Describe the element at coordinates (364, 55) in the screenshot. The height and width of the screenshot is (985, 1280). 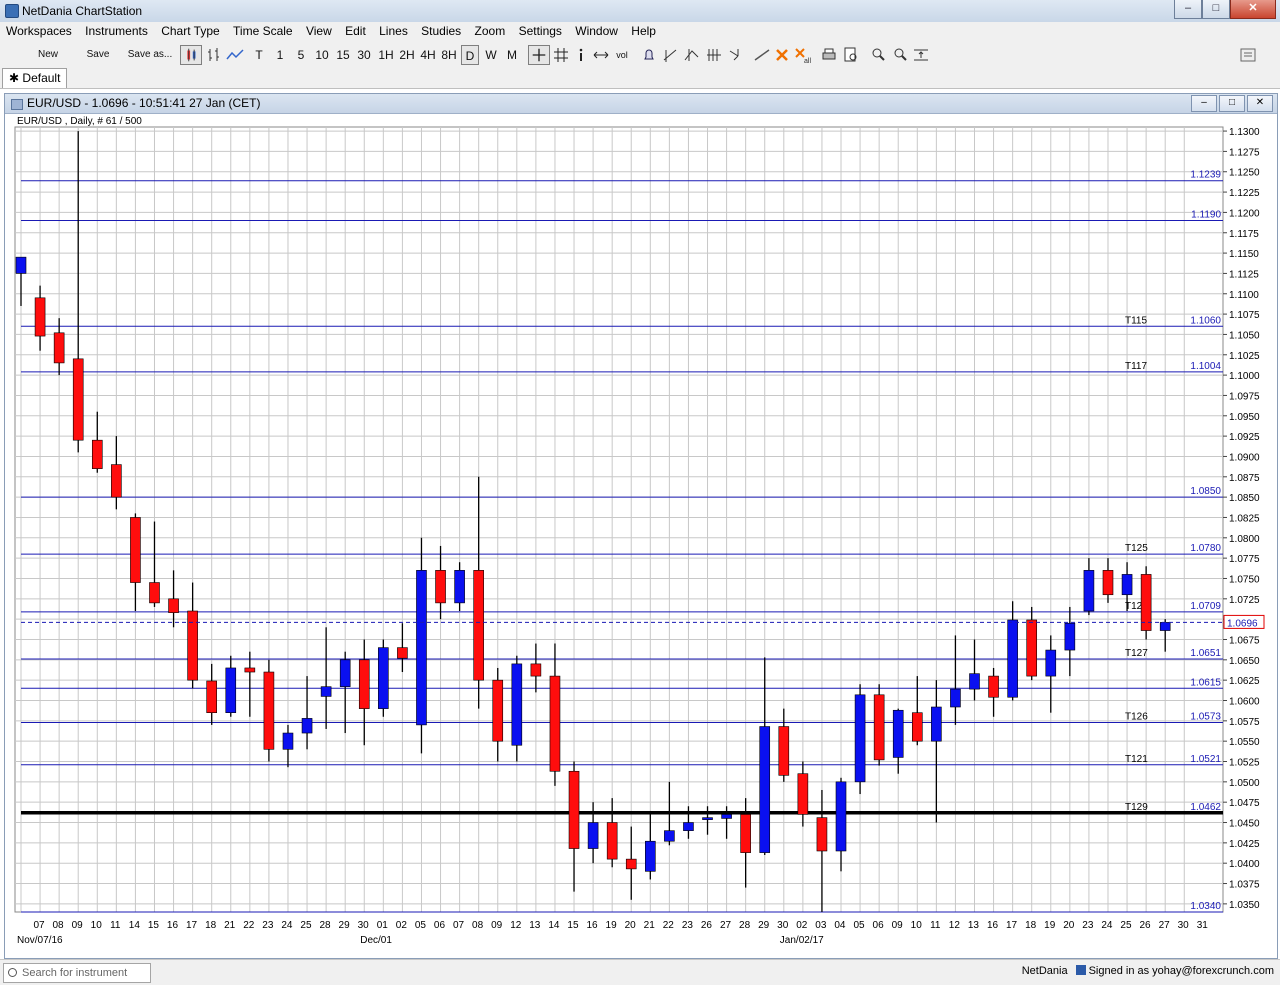
I see `timeframe-30m: 30` at that location.